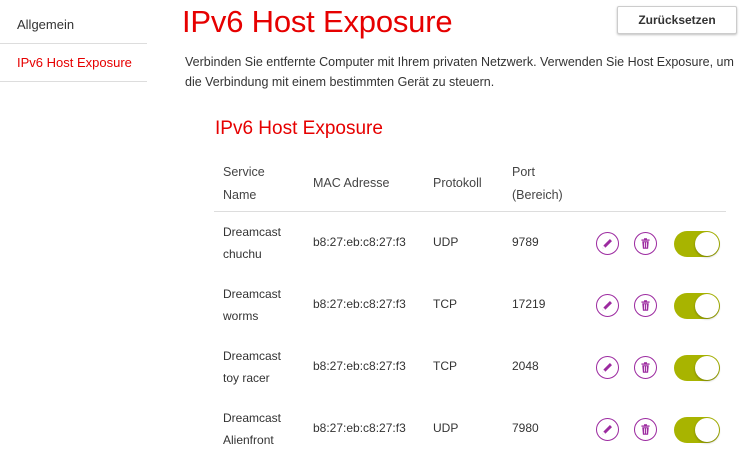 This screenshot has width=747, height=450. Describe the element at coordinates (244, 172) in the screenshot. I see `column-header-service-line1: Service` at that location.